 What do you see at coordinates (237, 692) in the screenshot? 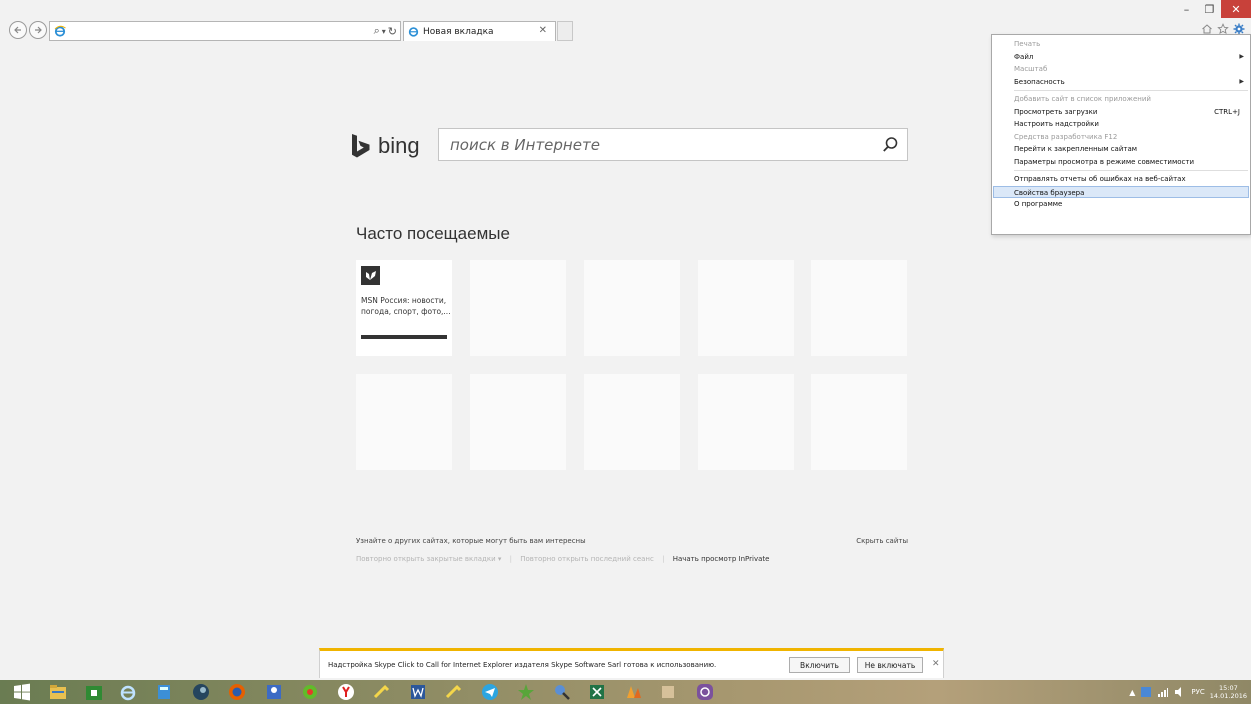
I see `firefox-icon` at bounding box center [237, 692].